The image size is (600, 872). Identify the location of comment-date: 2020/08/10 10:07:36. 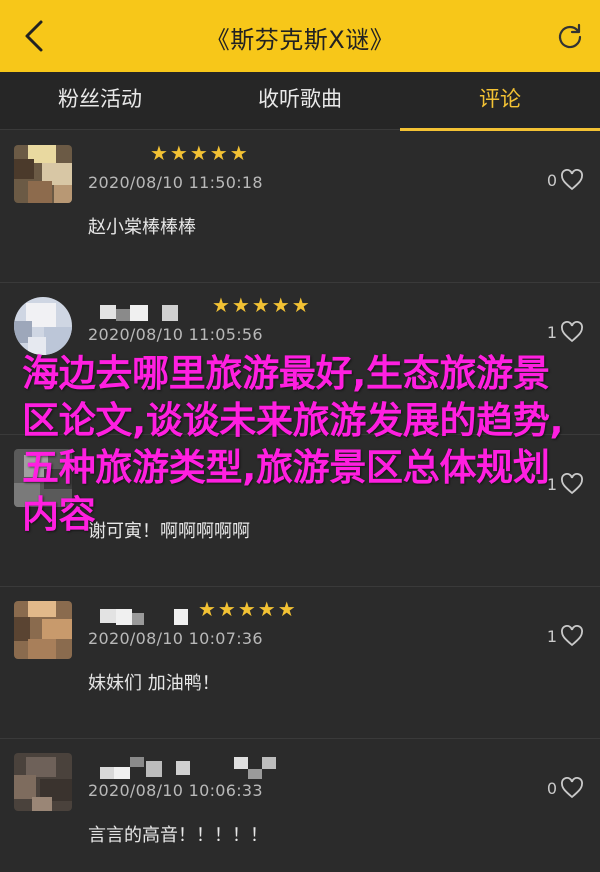
(175, 638).